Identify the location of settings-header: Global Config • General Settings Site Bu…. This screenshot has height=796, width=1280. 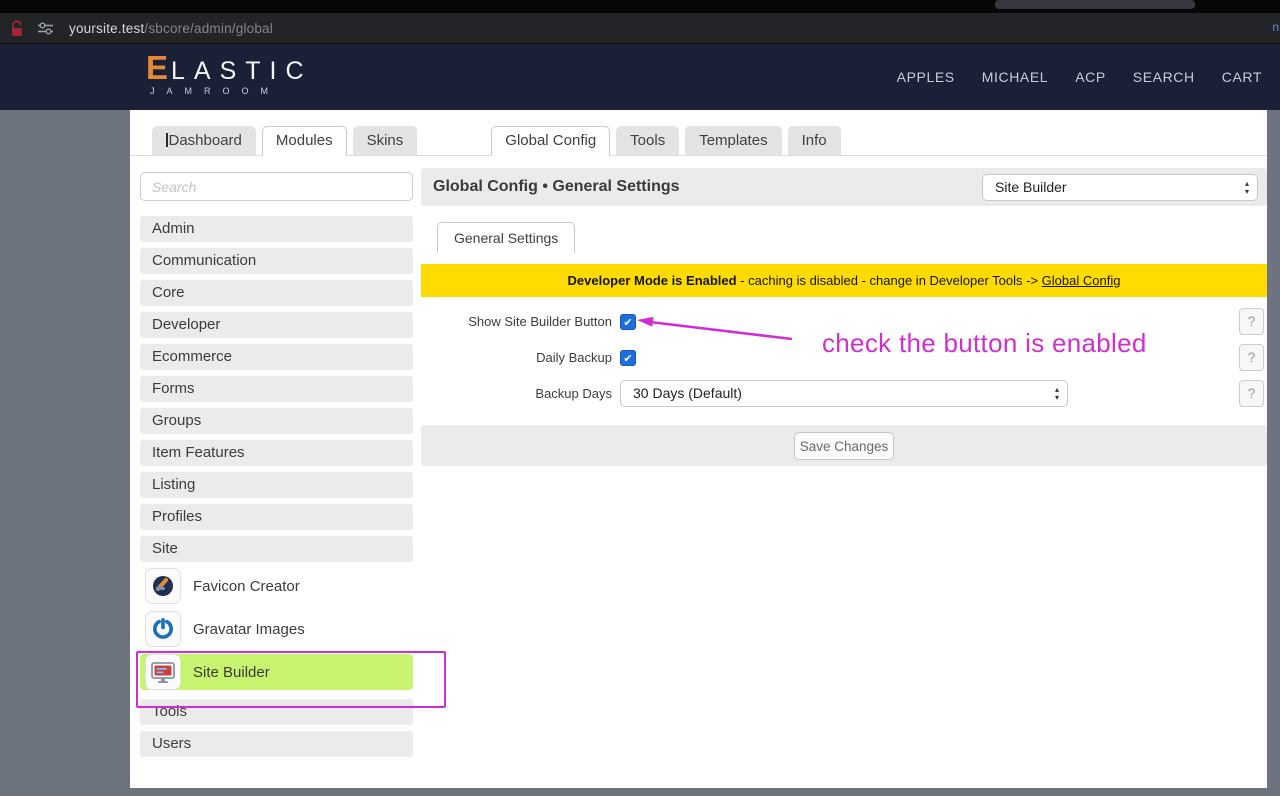
(844, 187).